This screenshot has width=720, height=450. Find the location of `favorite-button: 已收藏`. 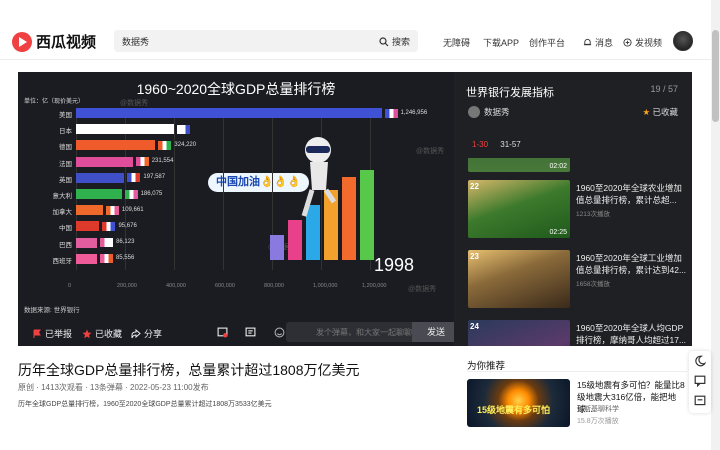

favorite-button: 已收藏 is located at coordinates (102, 333).